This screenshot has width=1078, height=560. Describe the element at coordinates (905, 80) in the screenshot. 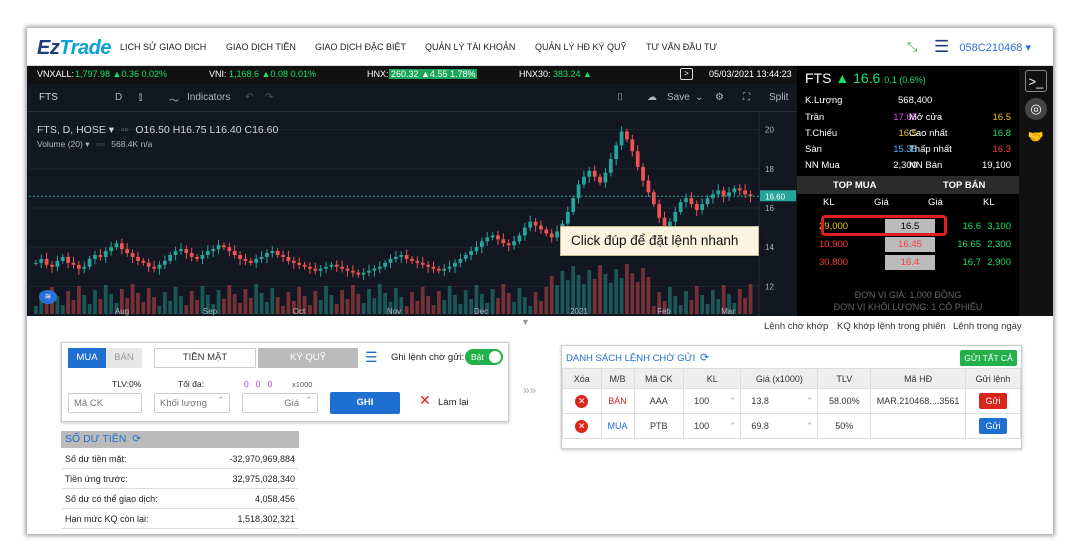

I see `quote-change: 0.1 (0.6%)` at that location.